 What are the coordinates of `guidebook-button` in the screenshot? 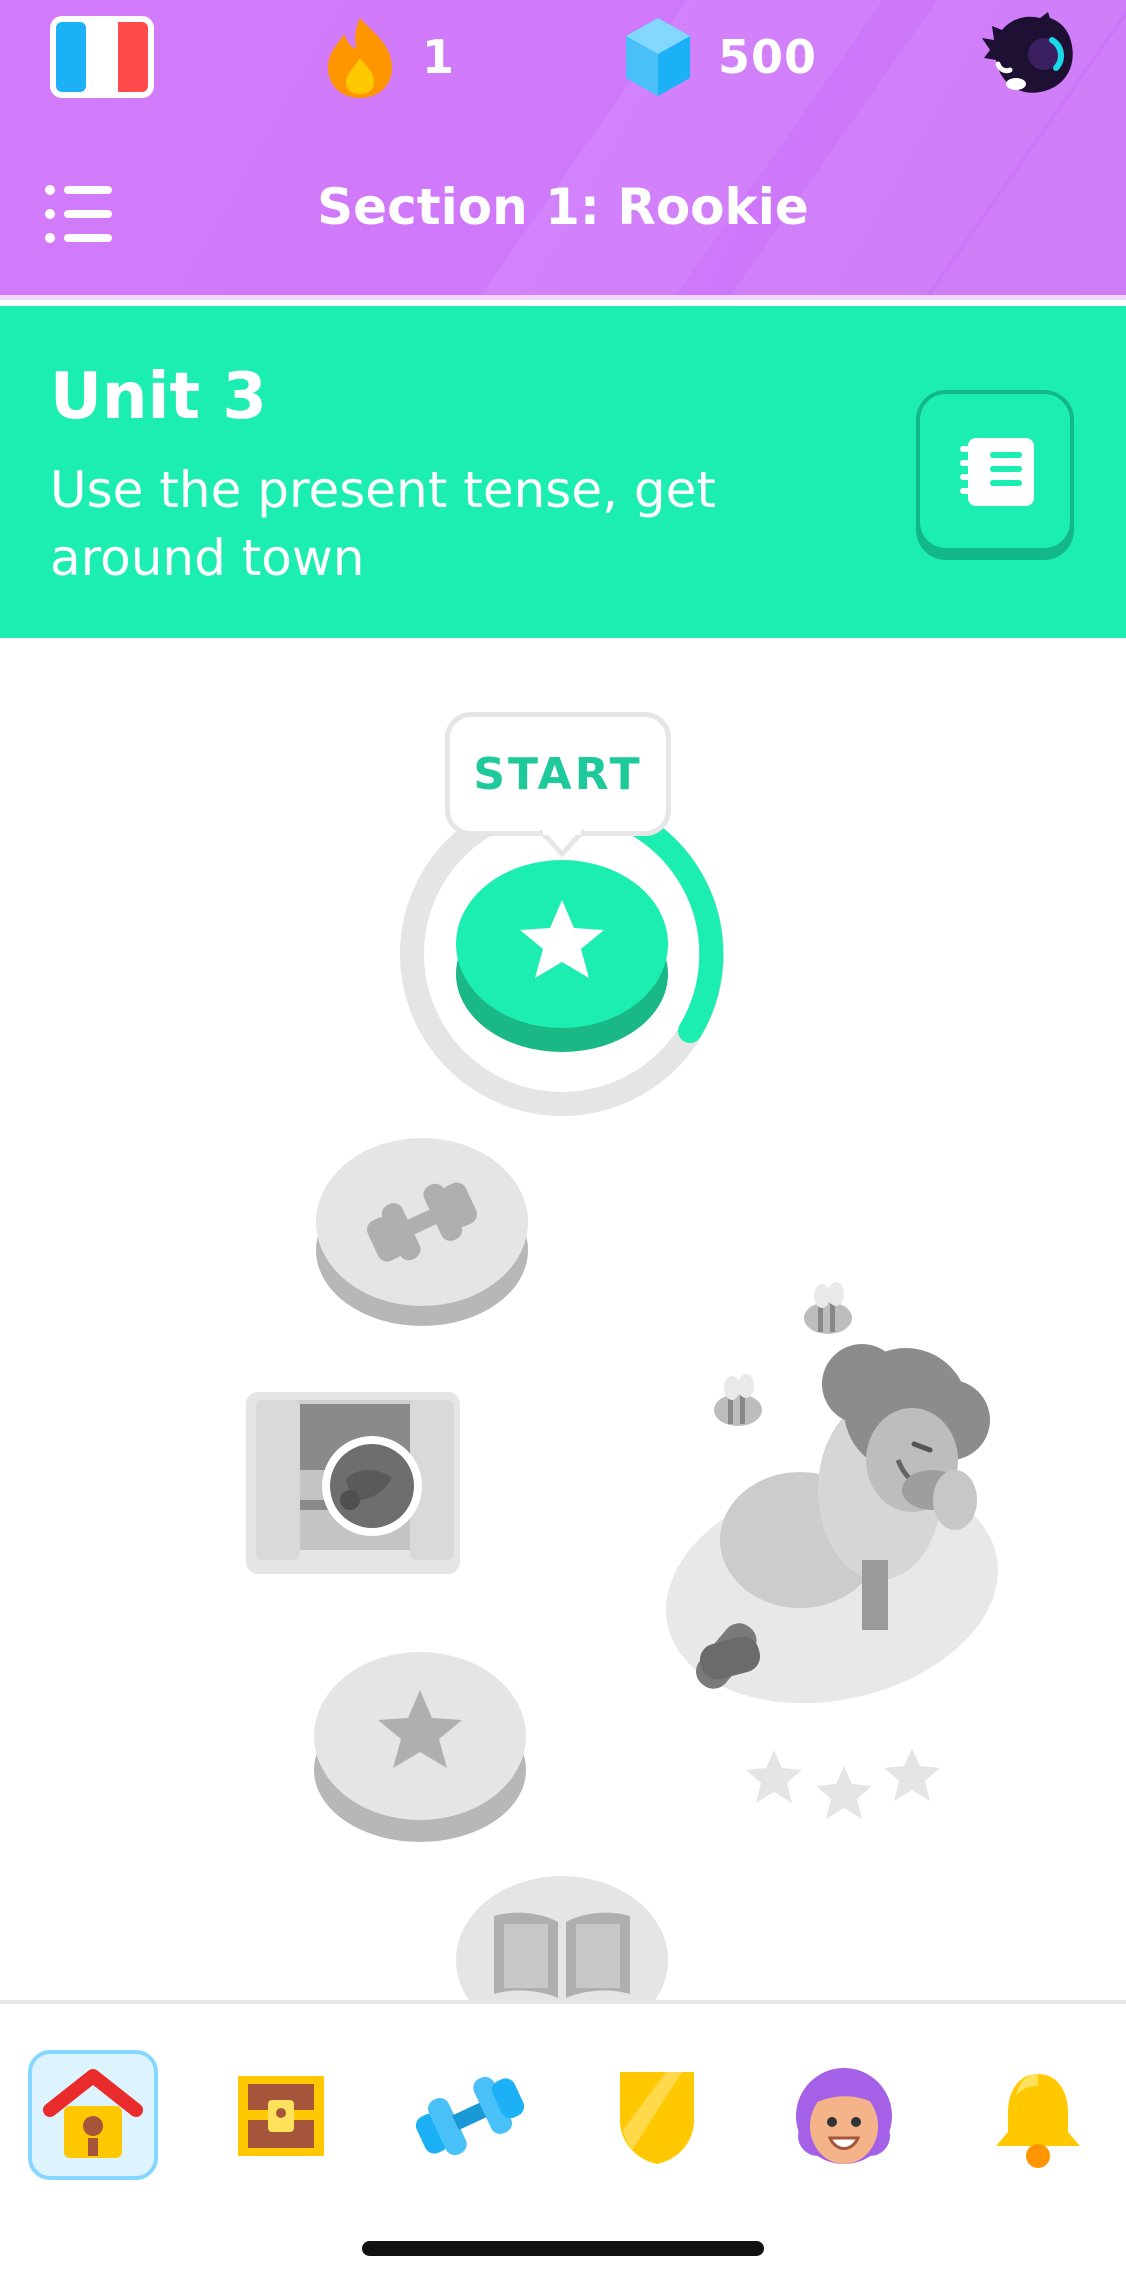 It's located at (995, 471).